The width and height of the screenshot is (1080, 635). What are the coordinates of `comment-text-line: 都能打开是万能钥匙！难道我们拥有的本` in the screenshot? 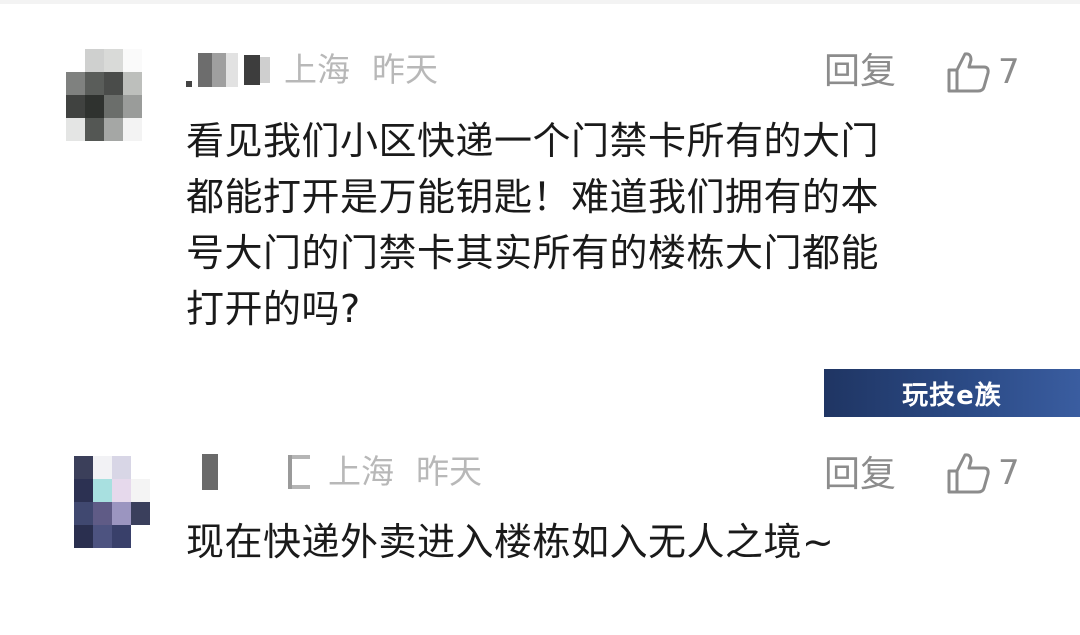 It's located at (533, 197).